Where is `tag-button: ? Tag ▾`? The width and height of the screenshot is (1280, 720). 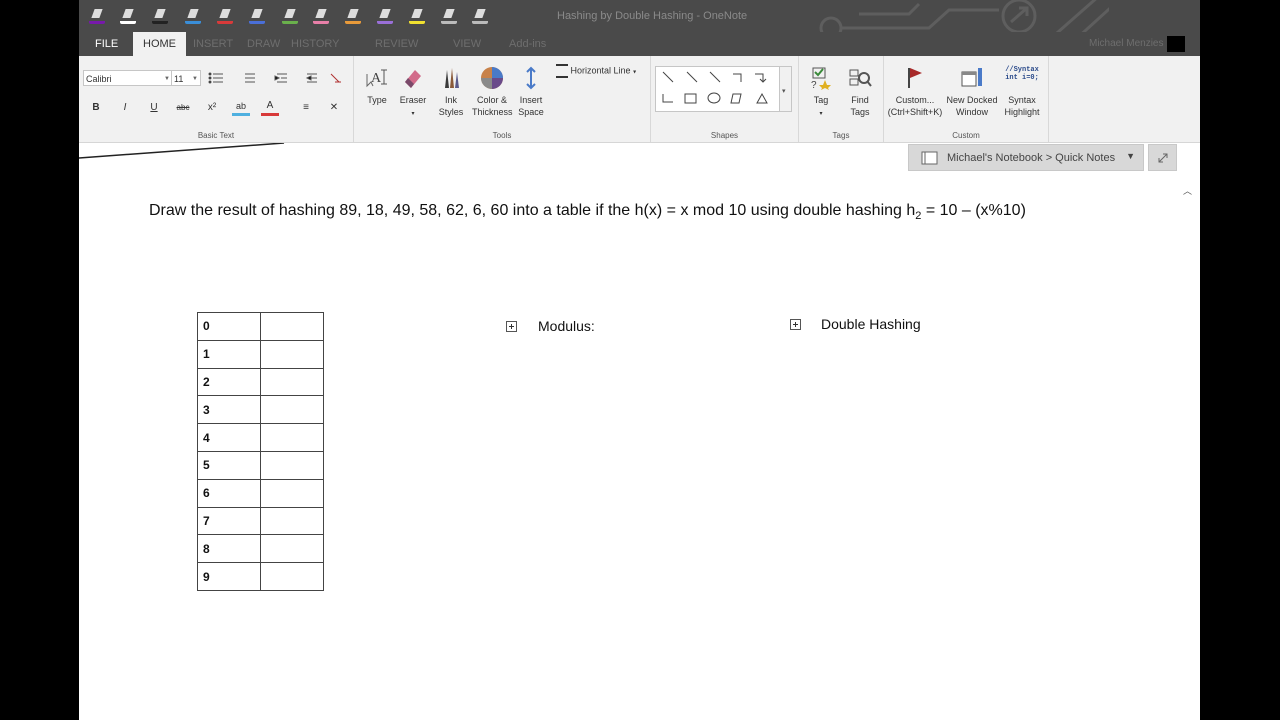
tag-button: ? Tag ▾ is located at coordinates (821, 93).